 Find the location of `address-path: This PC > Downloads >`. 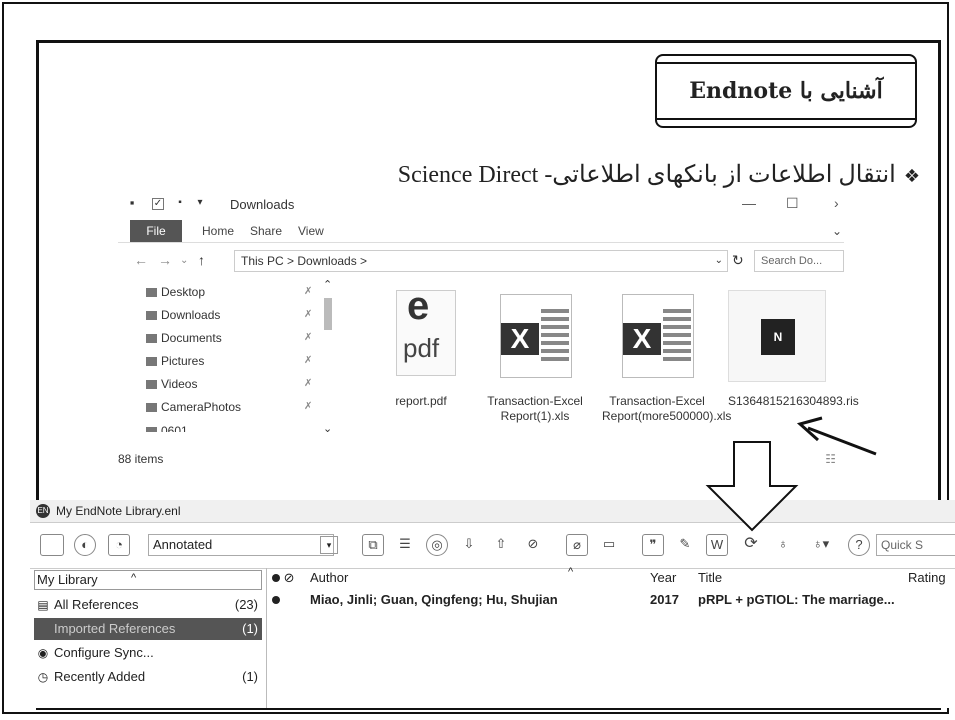

address-path: This PC > Downloads > is located at coordinates (304, 261).